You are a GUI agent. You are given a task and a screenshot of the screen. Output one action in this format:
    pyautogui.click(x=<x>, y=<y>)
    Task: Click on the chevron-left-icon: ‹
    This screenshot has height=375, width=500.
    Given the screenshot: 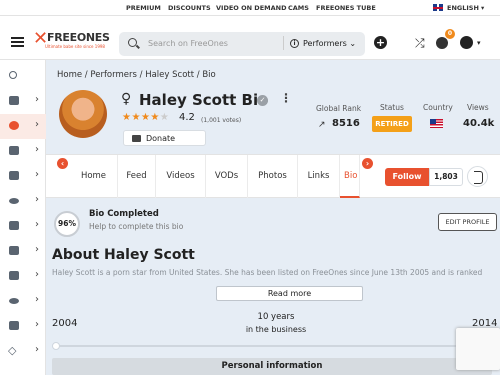 What is the action you would take?
    pyautogui.click(x=62, y=163)
    